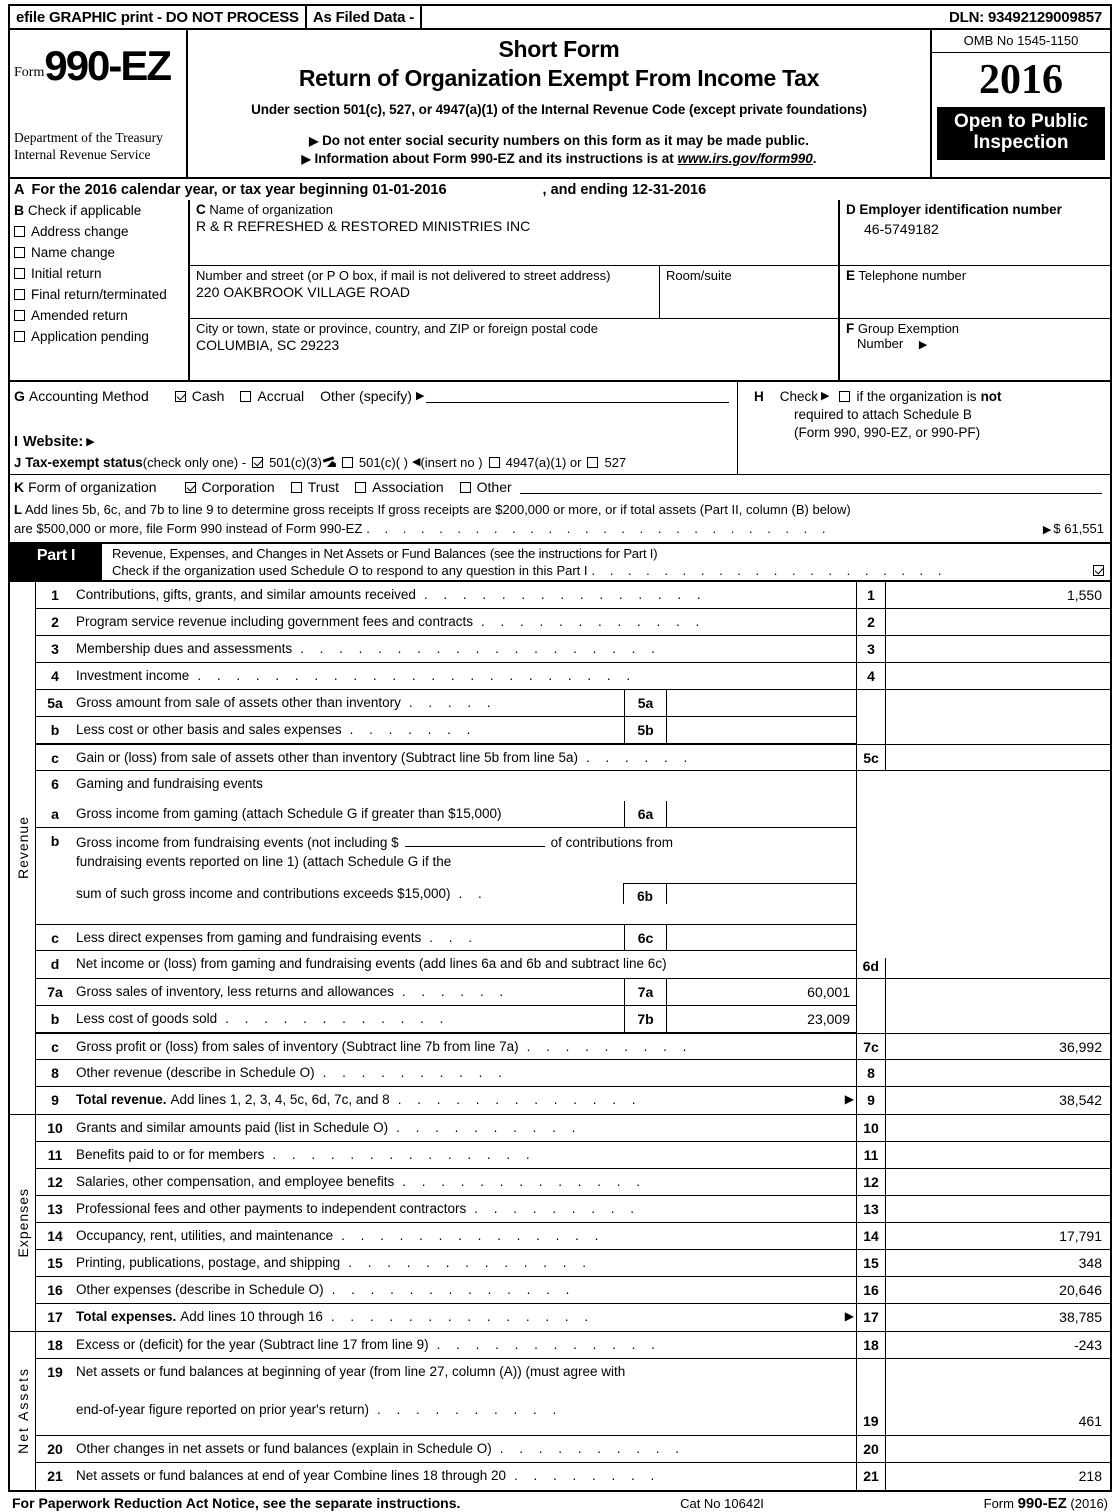 Image resolution: width=1120 pixels, height=1512 pixels. I want to click on checkbox-amended-return: Amended return, so click(99, 315).